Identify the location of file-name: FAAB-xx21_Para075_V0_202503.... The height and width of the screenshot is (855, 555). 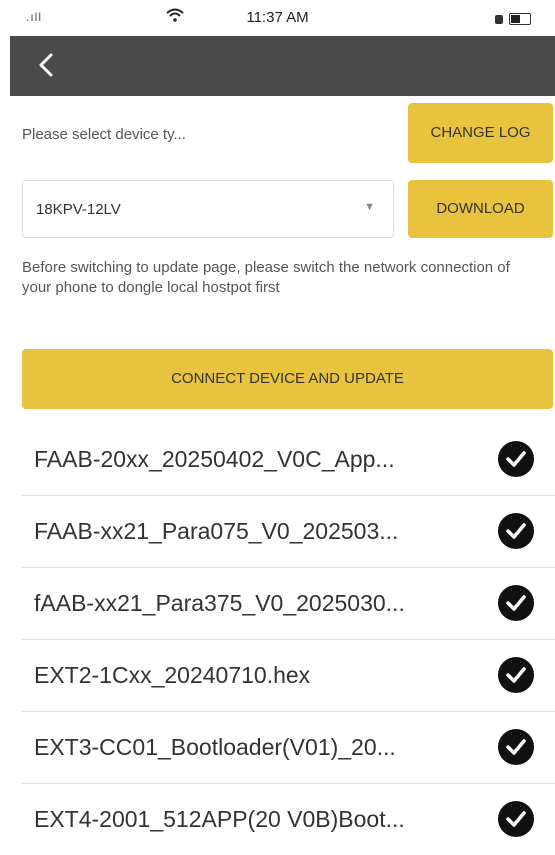
(216, 531).